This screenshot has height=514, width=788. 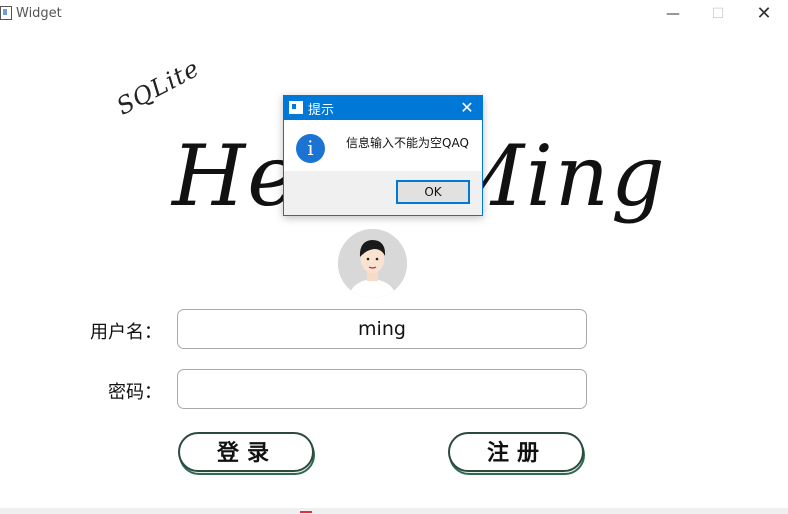 I want to click on info-icon: i, so click(x=310, y=148).